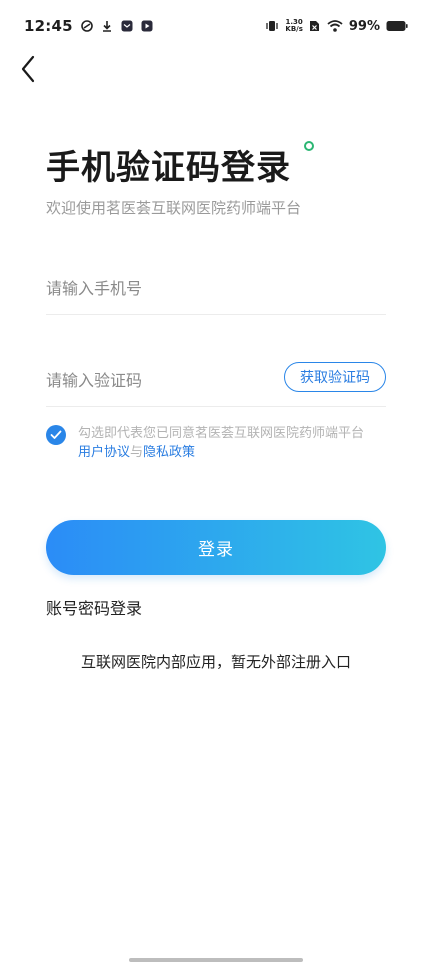 This screenshot has height=964, width=432. Describe the element at coordinates (156, 380) in the screenshot. I see `code-input` at that location.